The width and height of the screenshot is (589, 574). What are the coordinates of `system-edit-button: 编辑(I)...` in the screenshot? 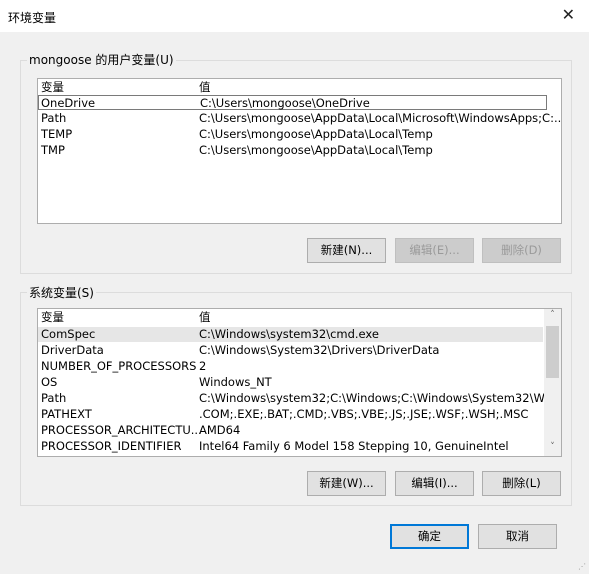 It's located at (434, 483).